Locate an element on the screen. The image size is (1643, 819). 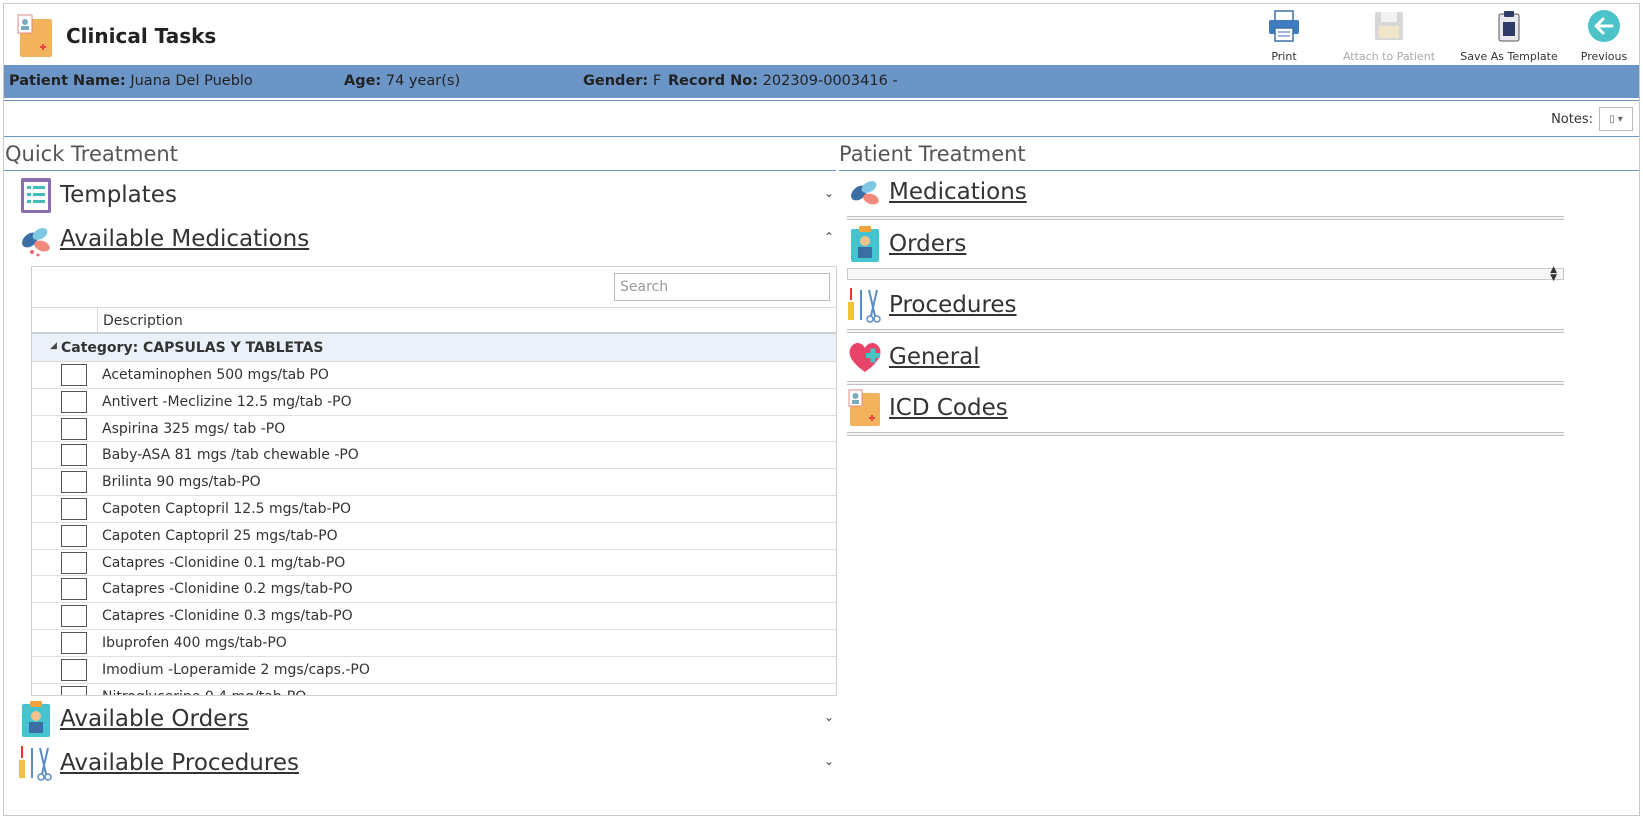
patient-name-value: Juana Del Pueblo is located at coordinates (191, 81).